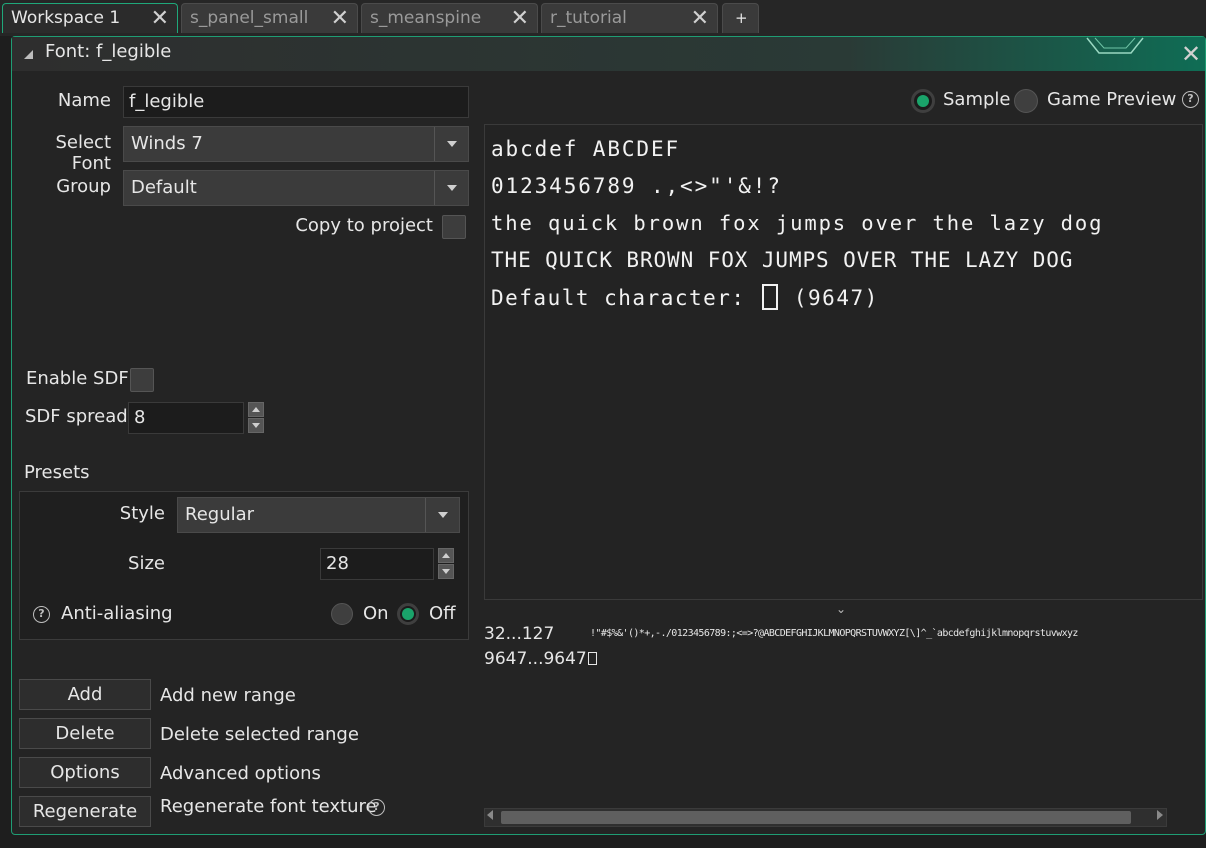 This screenshot has height=848, width=1206. Describe the element at coordinates (83, 153) in the screenshot. I see `select-font-label: Select Font` at that location.